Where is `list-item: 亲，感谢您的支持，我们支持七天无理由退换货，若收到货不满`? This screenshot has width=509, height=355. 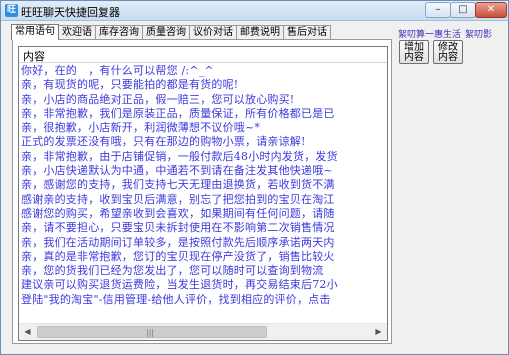 list-item: 亲，感谢您的支持，我们支持七天无理由退换货，若收到货不满 is located at coordinates (203, 185).